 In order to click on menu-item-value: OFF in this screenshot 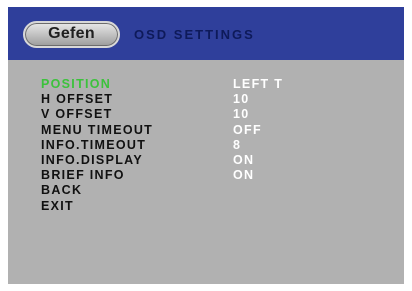, I will do `click(247, 129)`.